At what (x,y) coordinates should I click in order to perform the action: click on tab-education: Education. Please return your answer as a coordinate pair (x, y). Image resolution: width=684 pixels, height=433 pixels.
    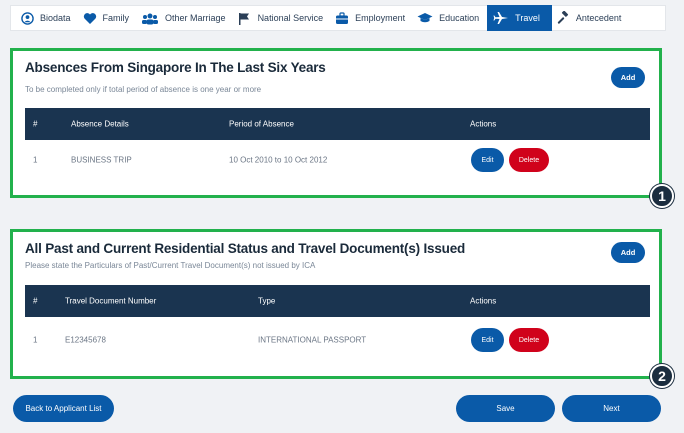
    Looking at the image, I should click on (450, 18).